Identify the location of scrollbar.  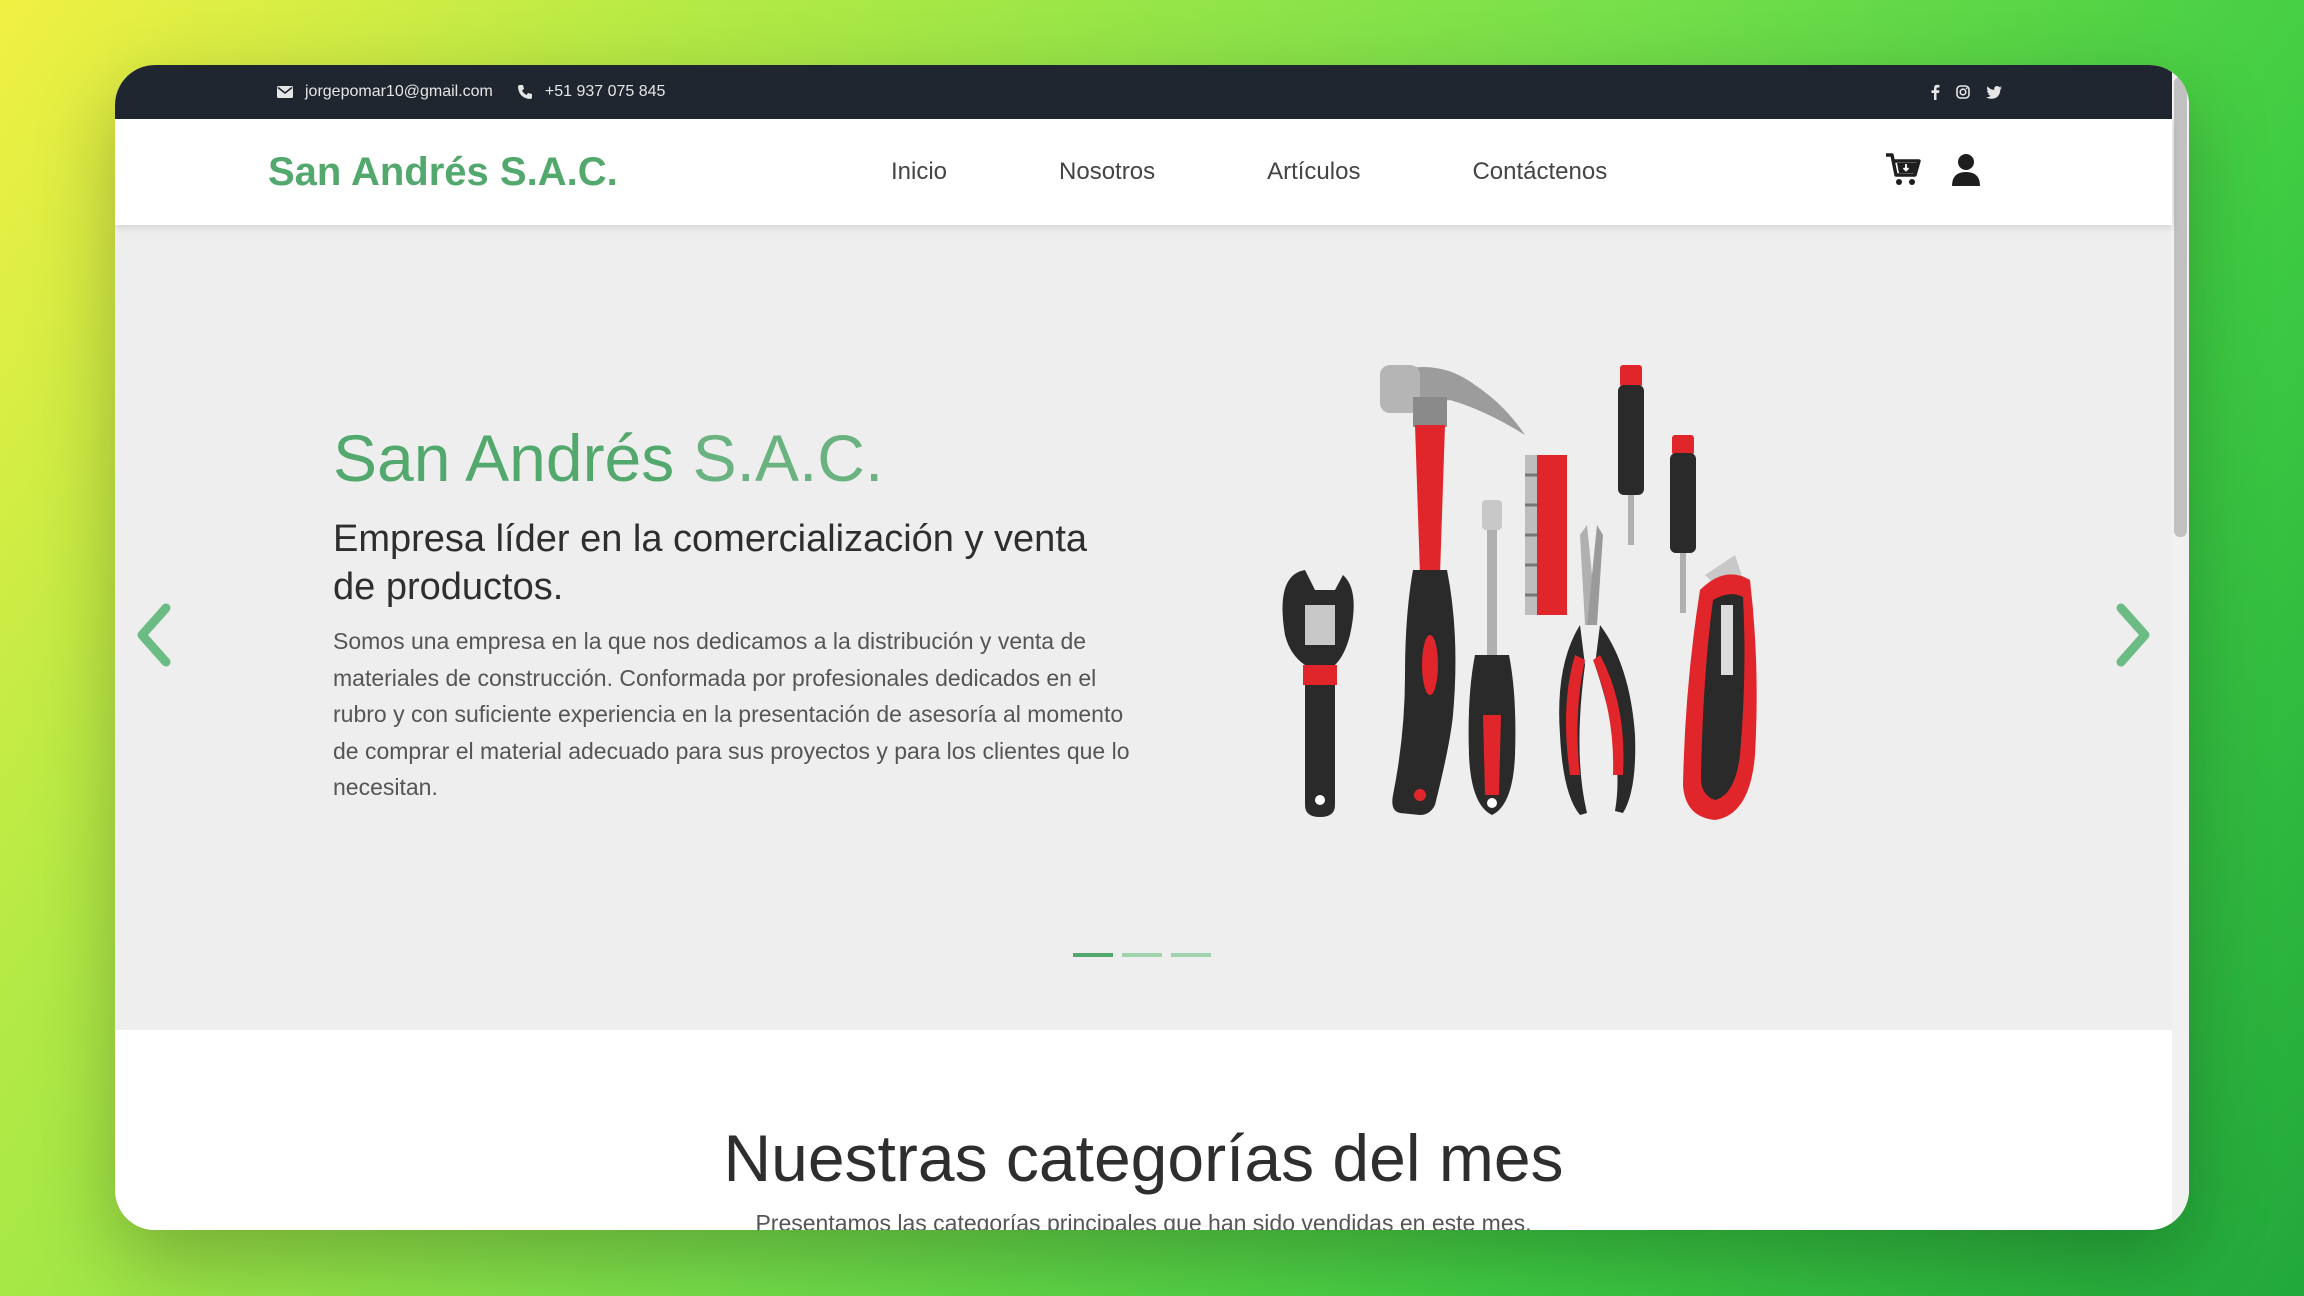
(2180, 647).